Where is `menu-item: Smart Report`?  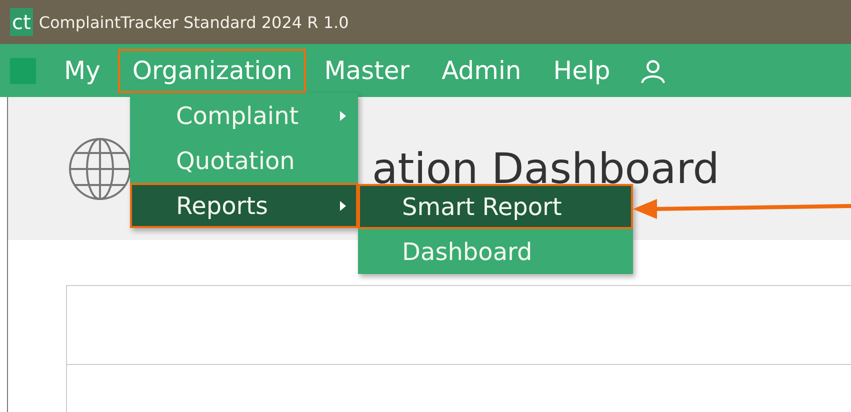 menu-item: Smart Report is located at coordinates (495, 206).